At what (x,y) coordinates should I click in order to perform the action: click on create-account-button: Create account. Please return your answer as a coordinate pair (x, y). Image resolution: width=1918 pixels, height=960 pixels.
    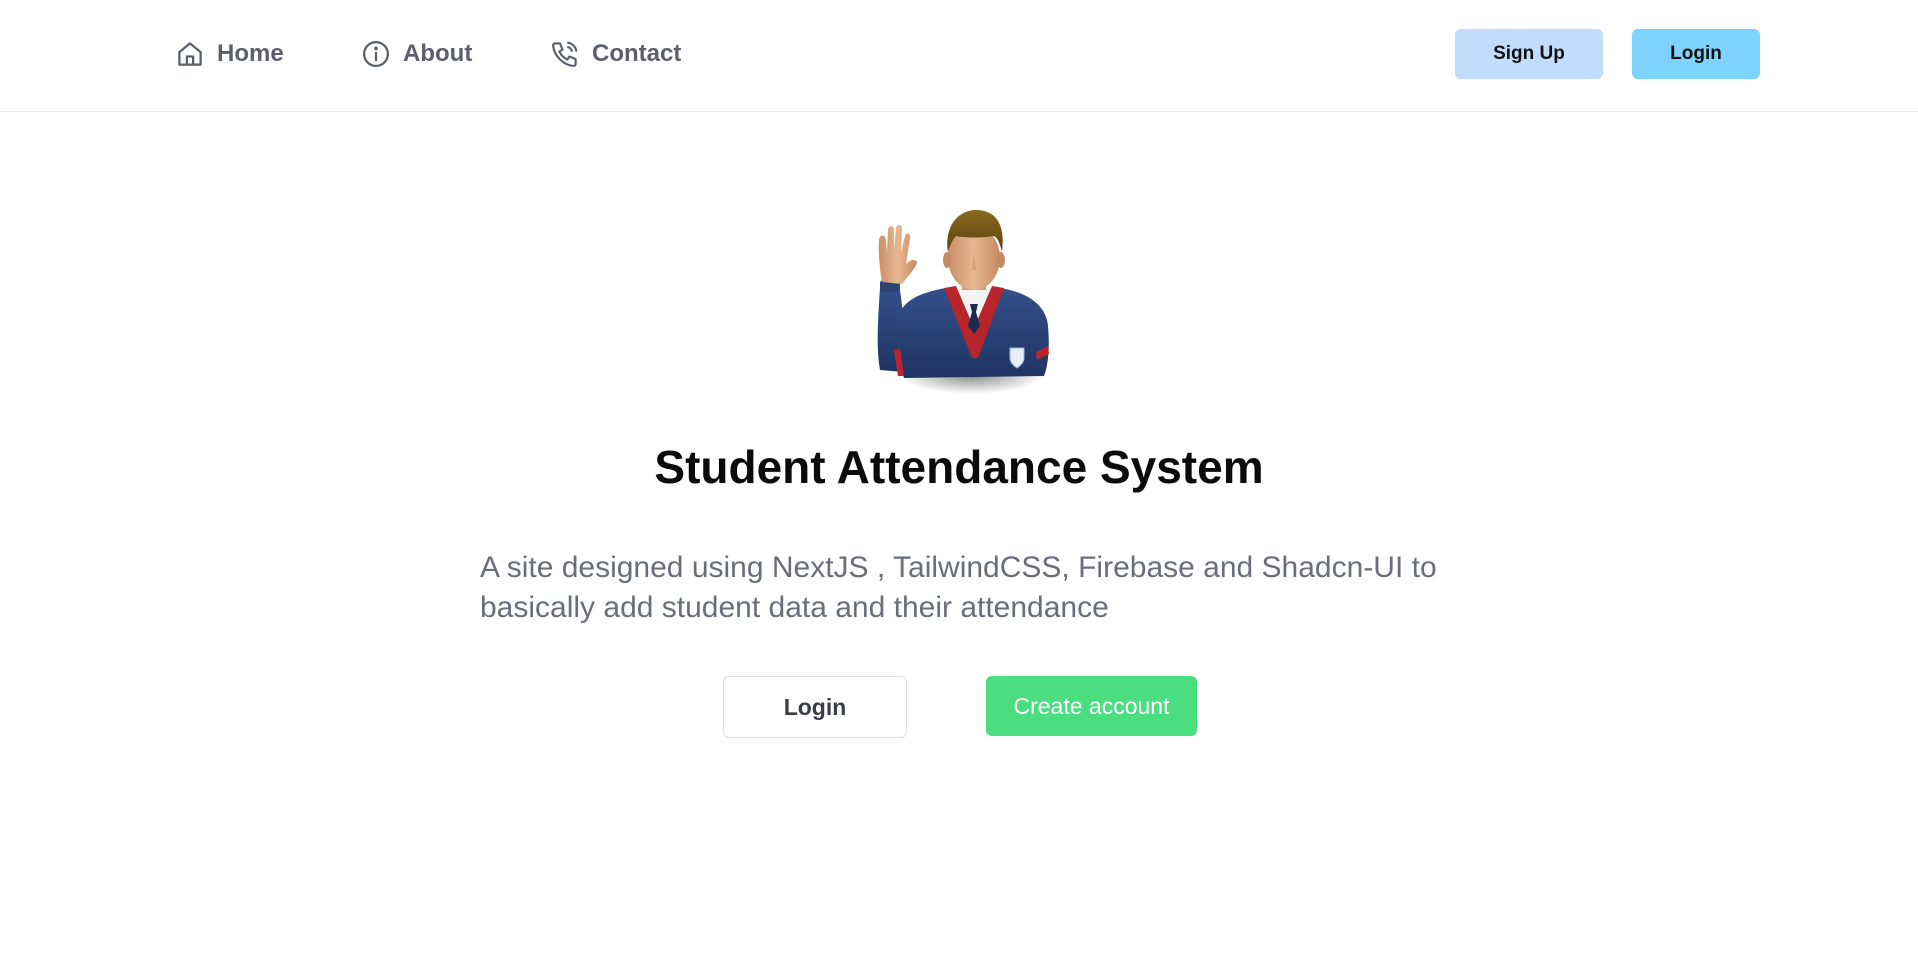
    Looking at the image, I should click on (1091, 706).